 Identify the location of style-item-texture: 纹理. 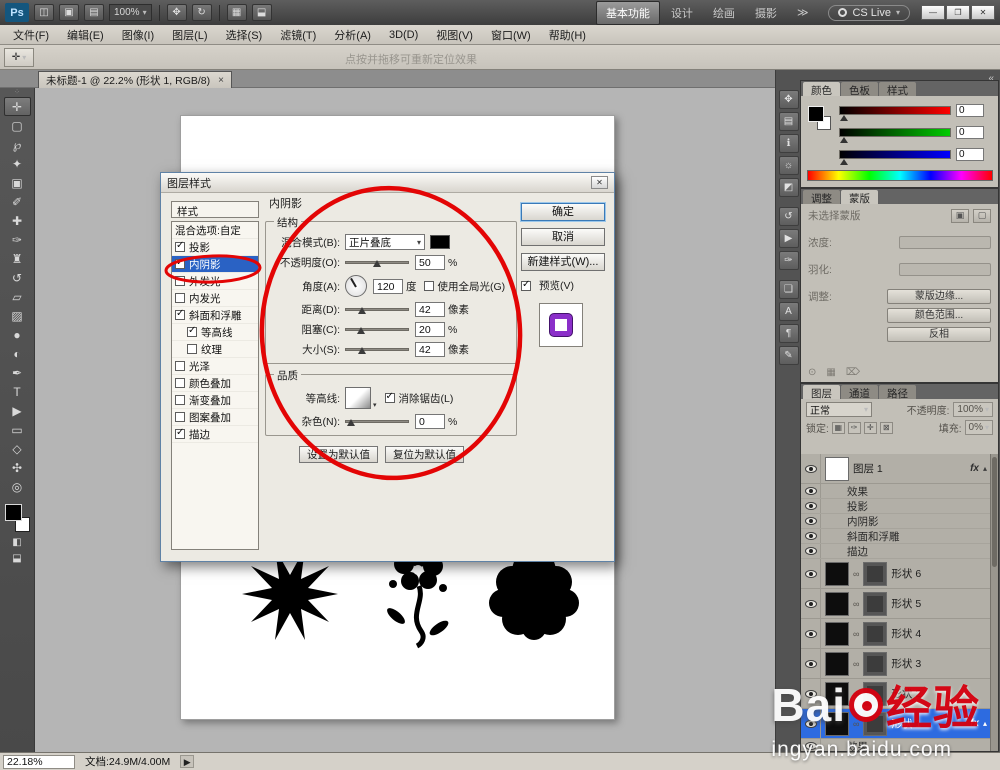
(215, 349).